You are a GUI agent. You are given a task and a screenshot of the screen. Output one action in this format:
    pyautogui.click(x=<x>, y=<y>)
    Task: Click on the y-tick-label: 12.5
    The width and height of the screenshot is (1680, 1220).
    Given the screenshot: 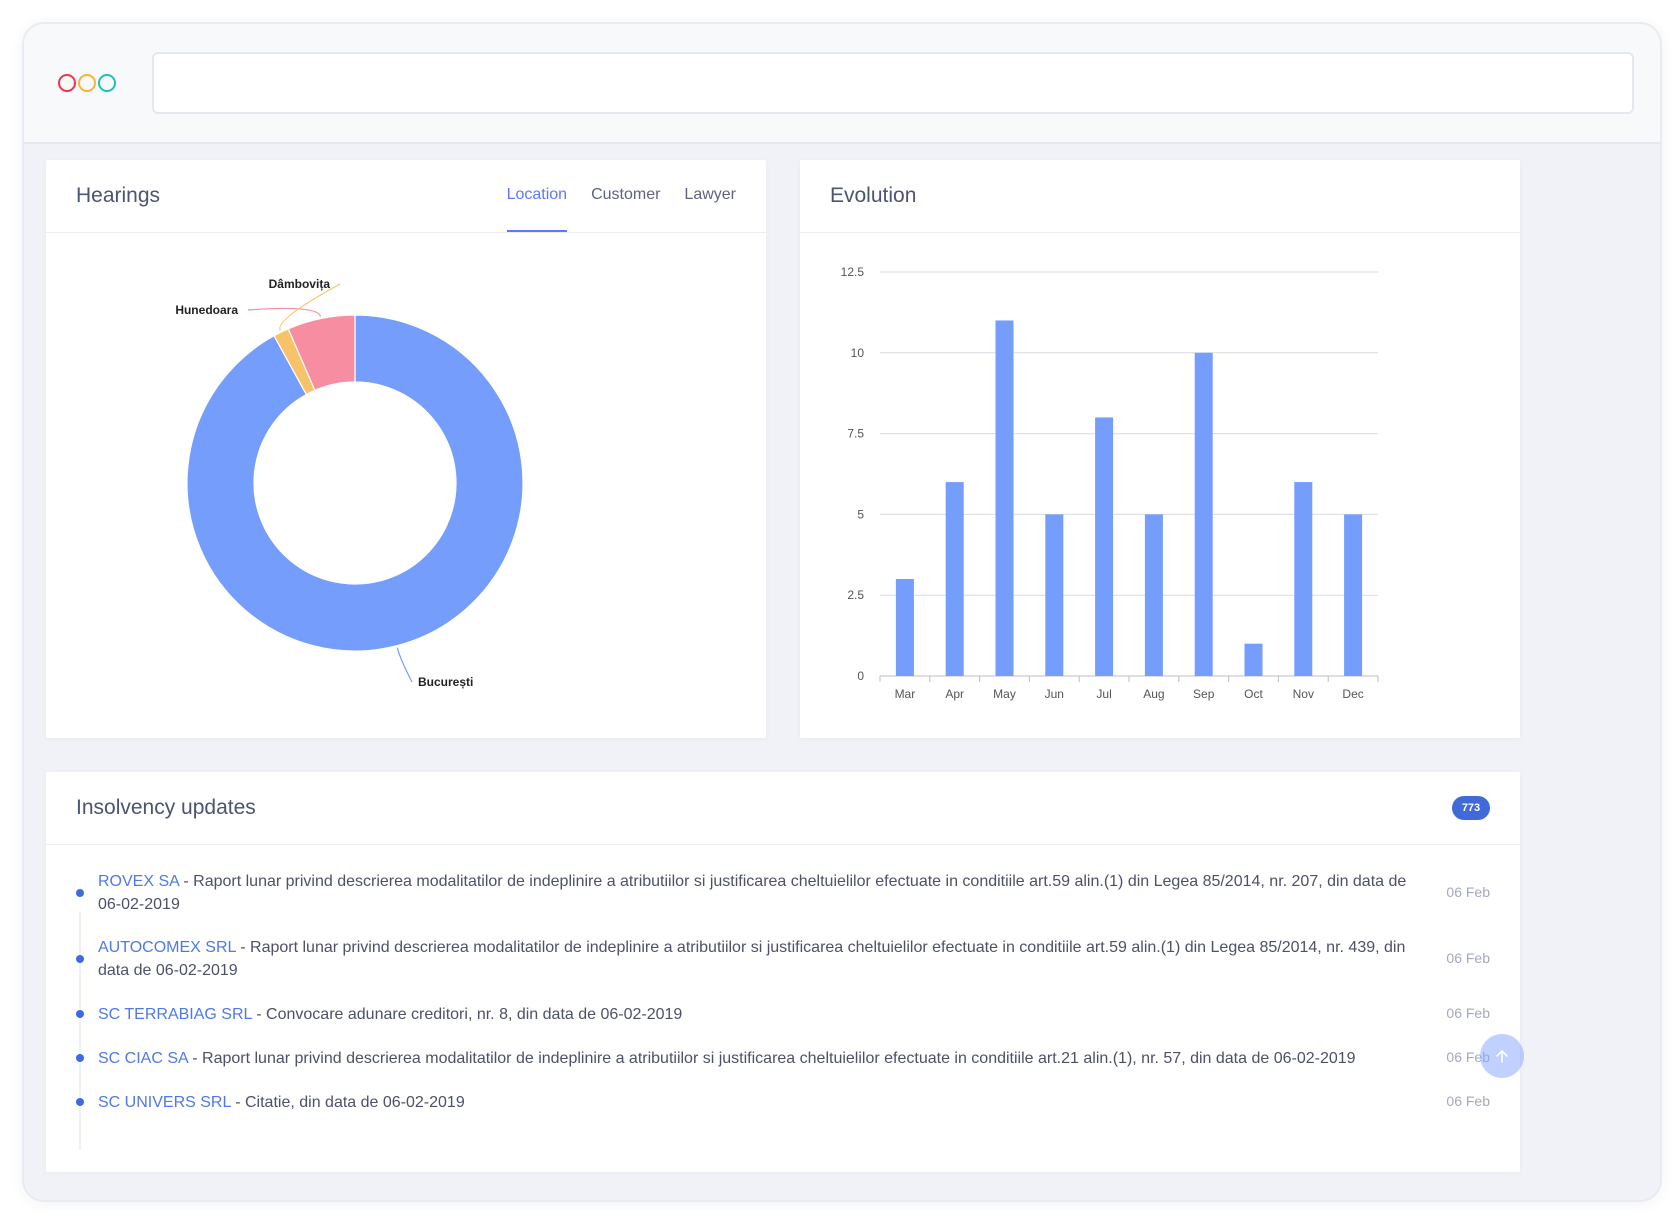 What is the action you would take?
    pyautogui.click(x=853, y=272)
    